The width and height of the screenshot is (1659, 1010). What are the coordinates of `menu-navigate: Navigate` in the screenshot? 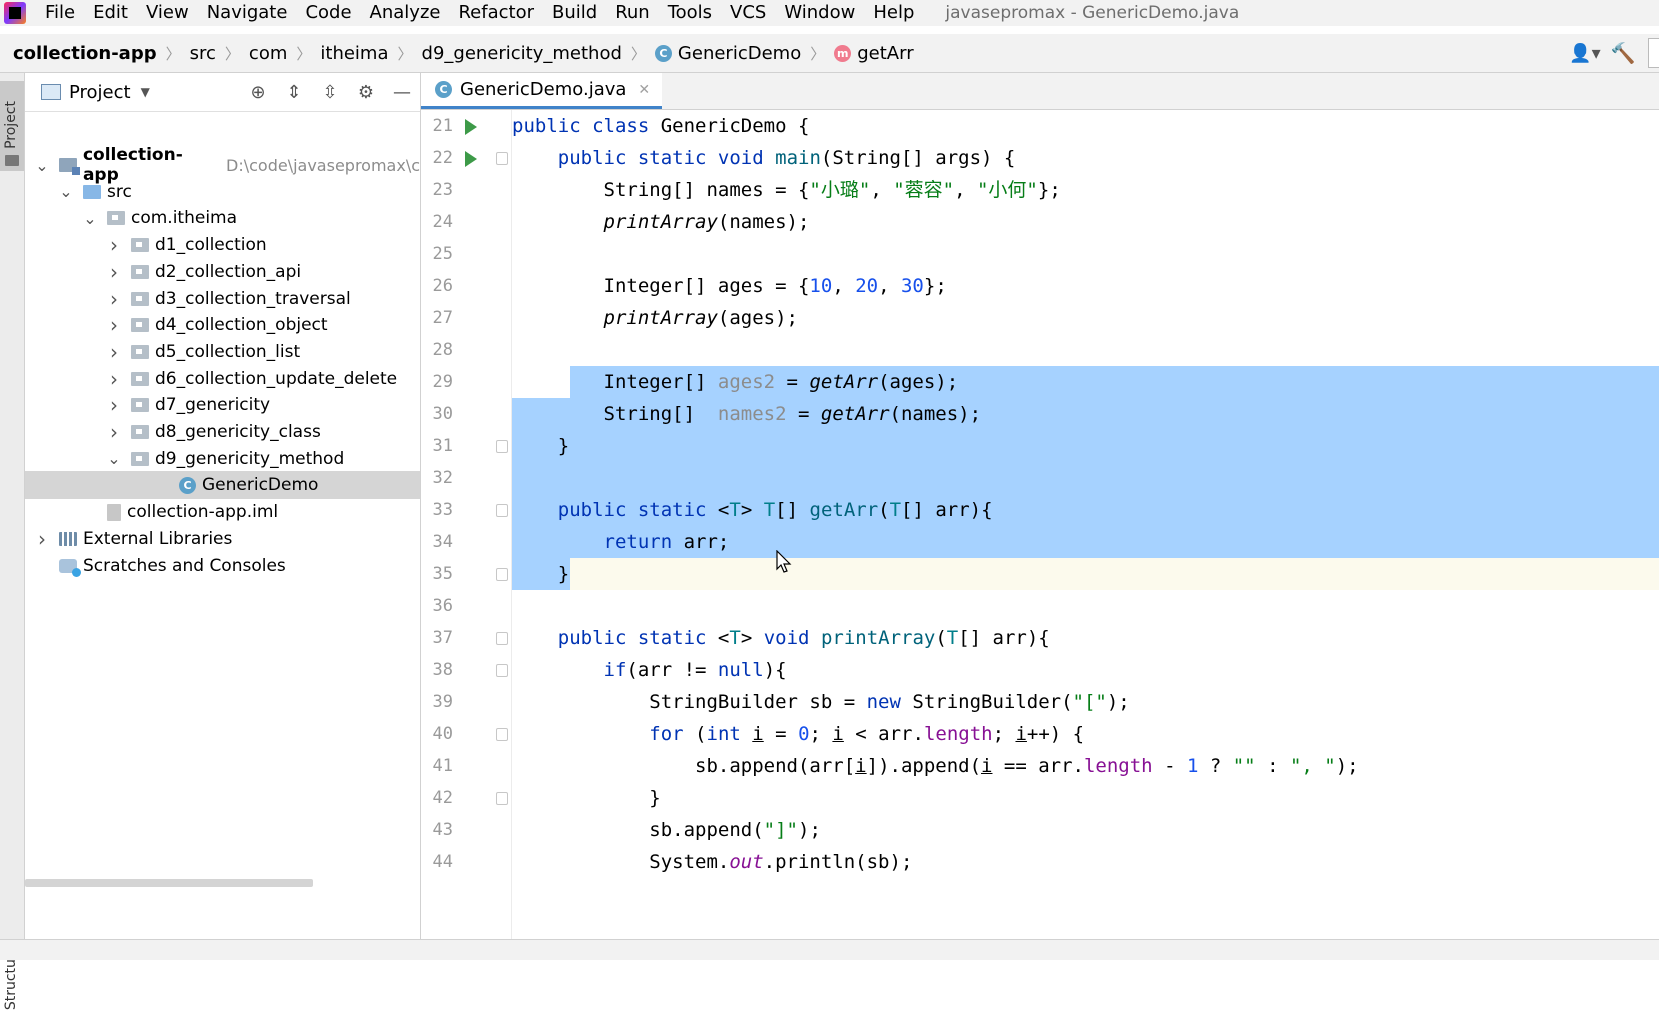 It's located at (247, 13).